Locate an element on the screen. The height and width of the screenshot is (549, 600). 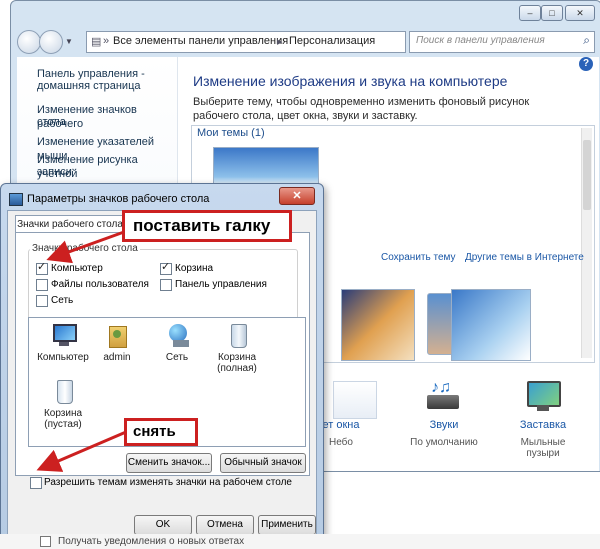
arrow-to-allow-themes-checkbox is located at coordinates (81, 451).